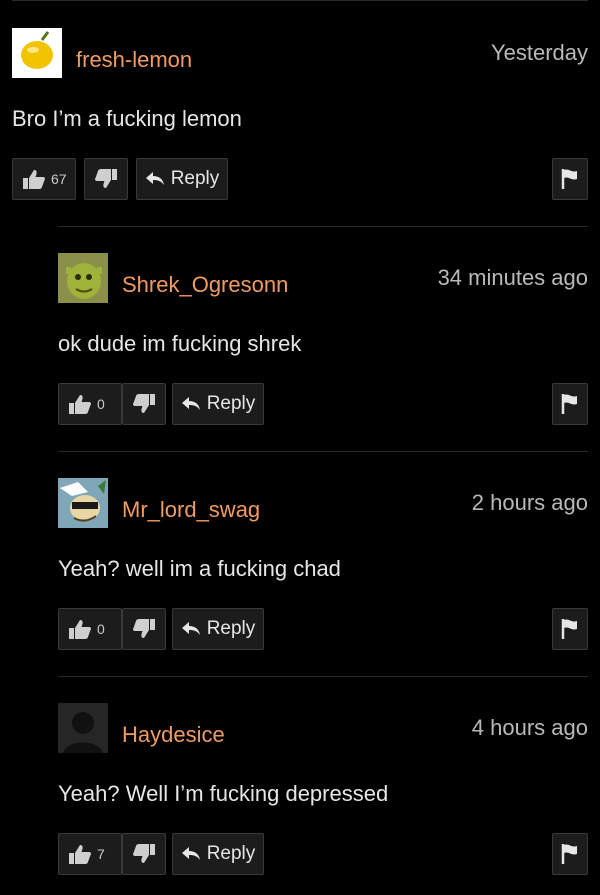  I want to click on comment-text: Bro I’m a fucking lemon, so click(127, 118).